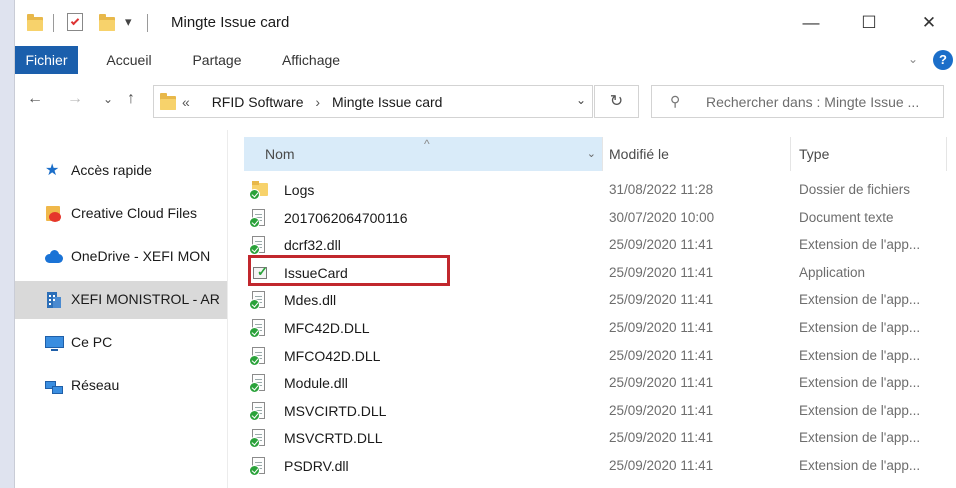 The width and height of the screenshot is (956, 488). Describe the element at coordinates (134, 213) in the screenshot. I see `nav-item-label: Creative Cloud Files` at that location.